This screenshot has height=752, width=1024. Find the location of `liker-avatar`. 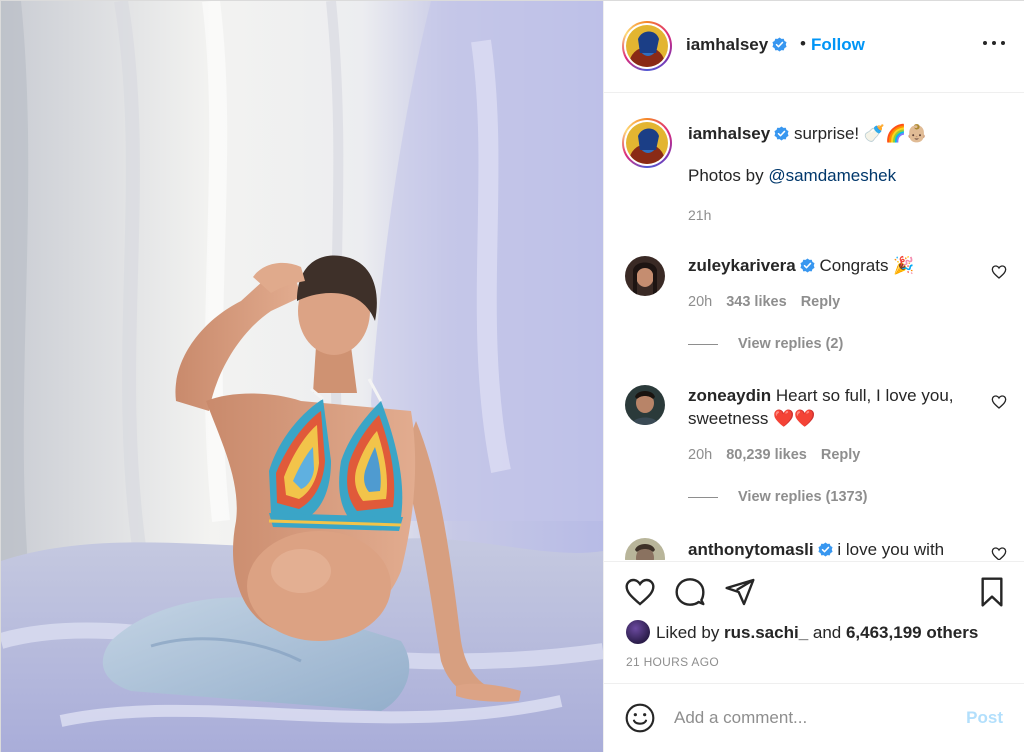

liker-avatar is located at coordinates (638, 632).